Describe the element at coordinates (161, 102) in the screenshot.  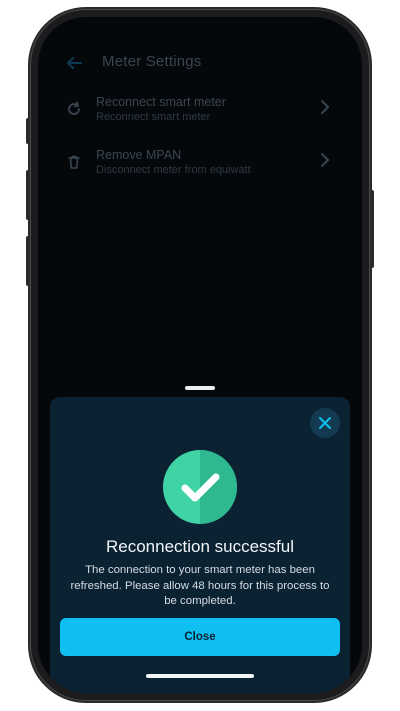
I see `settings-item-title: Reconnect smart meter` at that location.